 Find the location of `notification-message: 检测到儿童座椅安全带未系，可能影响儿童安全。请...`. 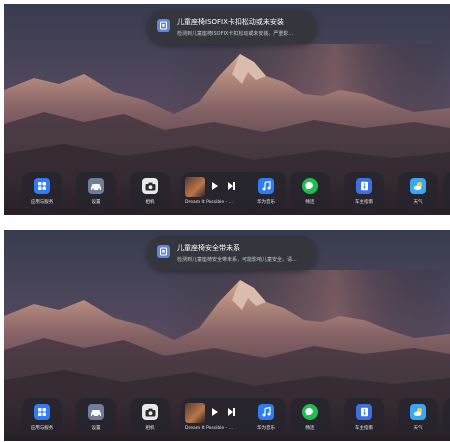

notification-message: 检测到儿童座椅安全带未系，可能影响儿童安全。请... is located at coordinates (237, 260).